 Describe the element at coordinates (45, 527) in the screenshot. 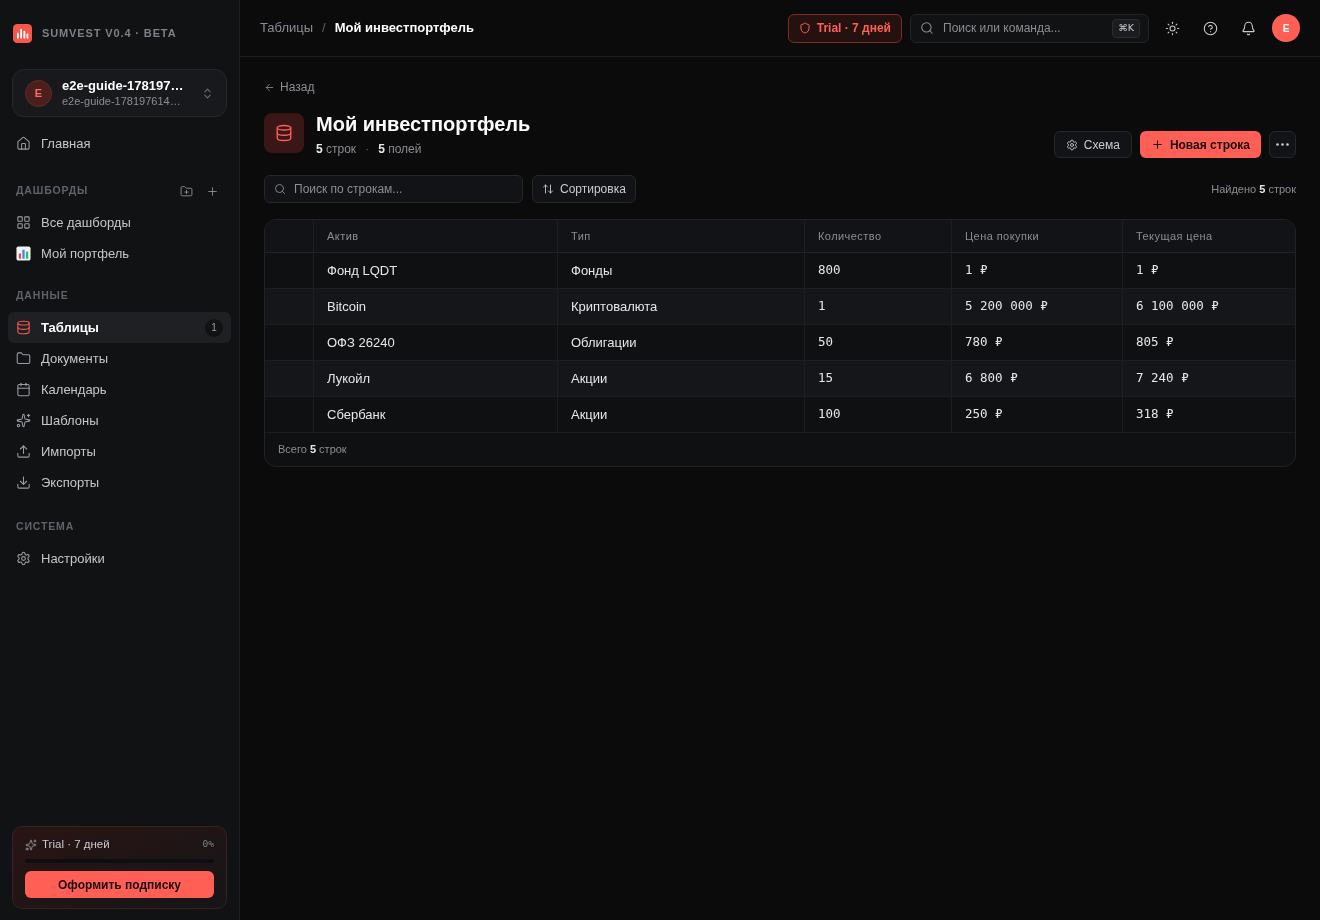

I see `section-title: СИСТЕМА` at that location.